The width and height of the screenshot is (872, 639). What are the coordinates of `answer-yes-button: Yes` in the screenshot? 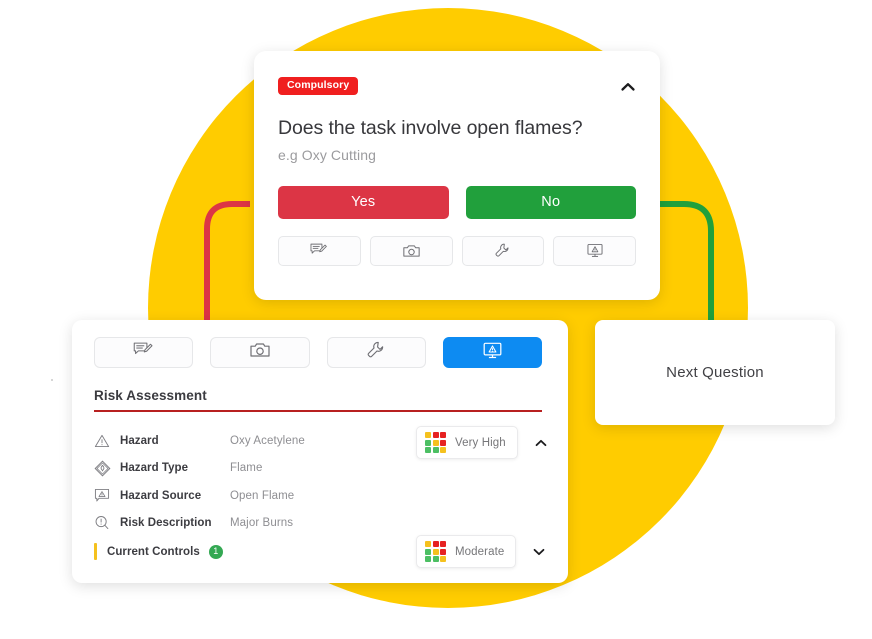 It's located at (363, 202).